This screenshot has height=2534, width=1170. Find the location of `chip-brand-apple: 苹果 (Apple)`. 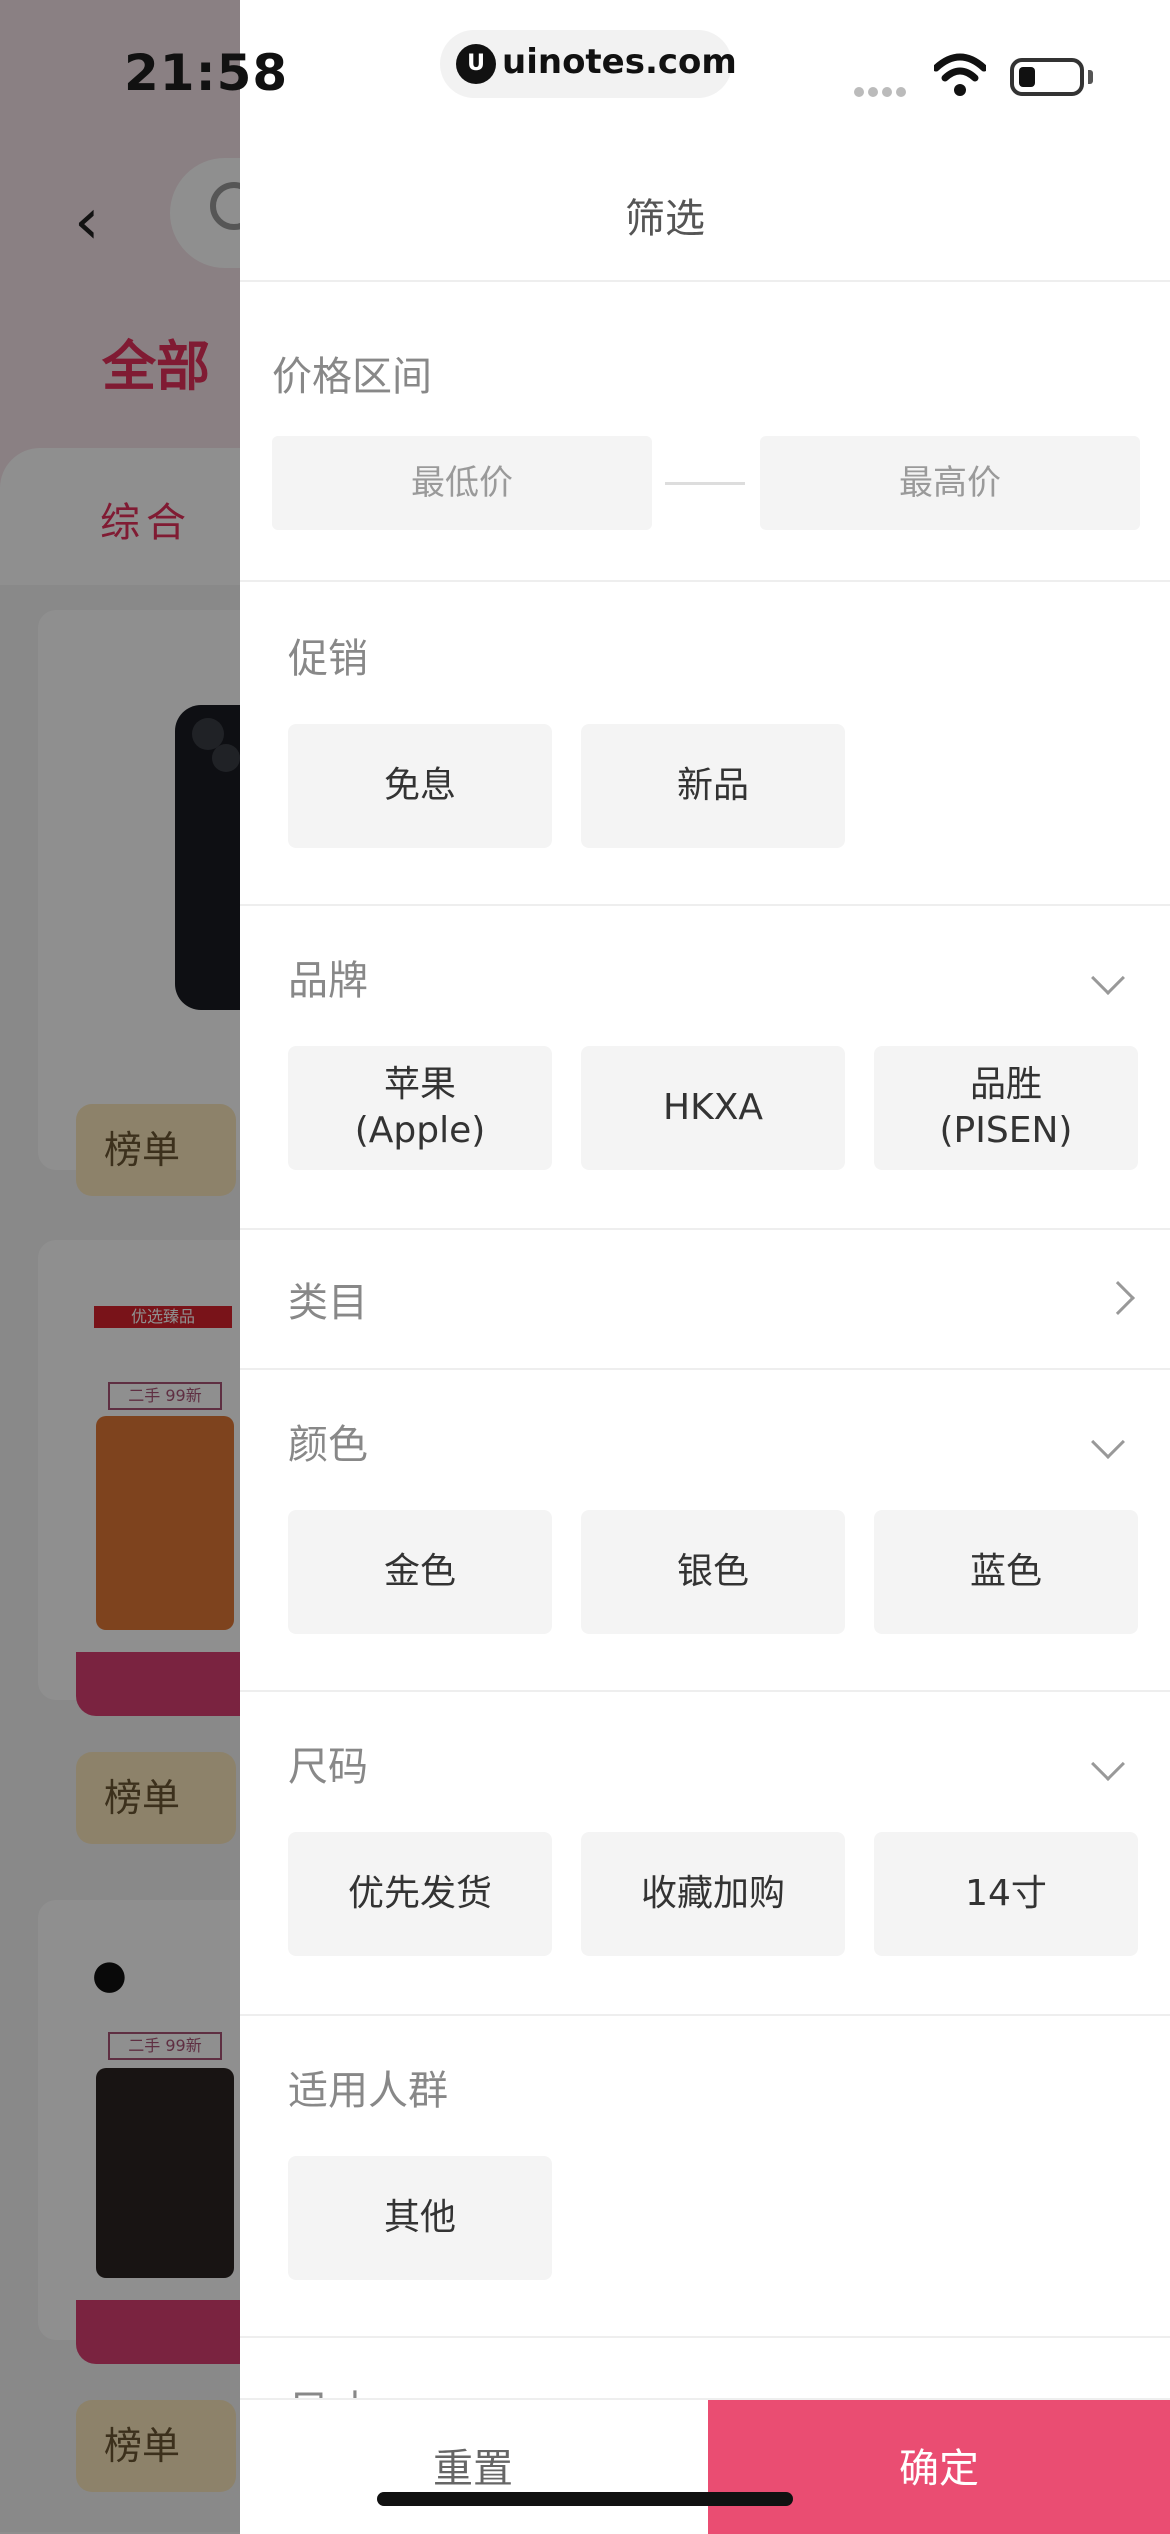

chip-brand-apple: 苹果 (Apple) is located at coordinates (420, 1108).